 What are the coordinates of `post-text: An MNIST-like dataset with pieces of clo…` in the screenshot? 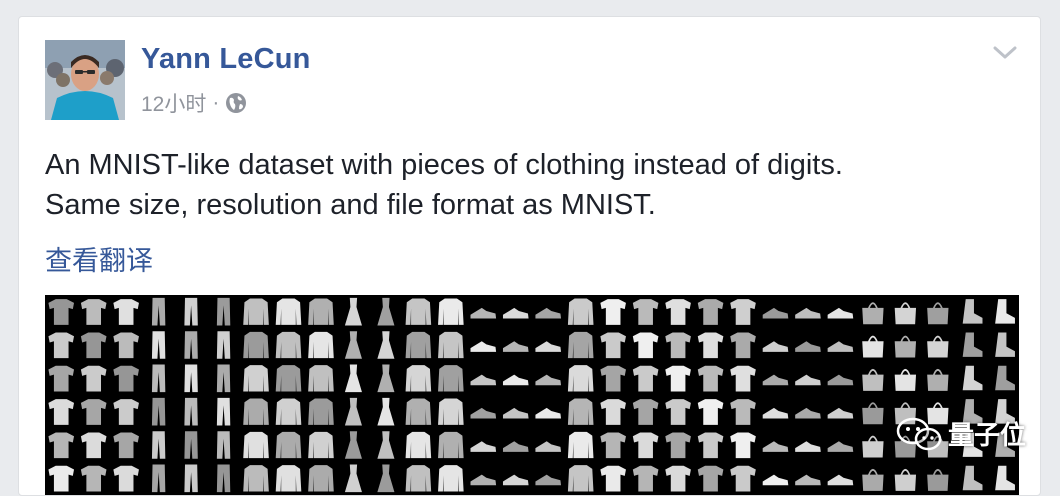 It's located at (525, 185).